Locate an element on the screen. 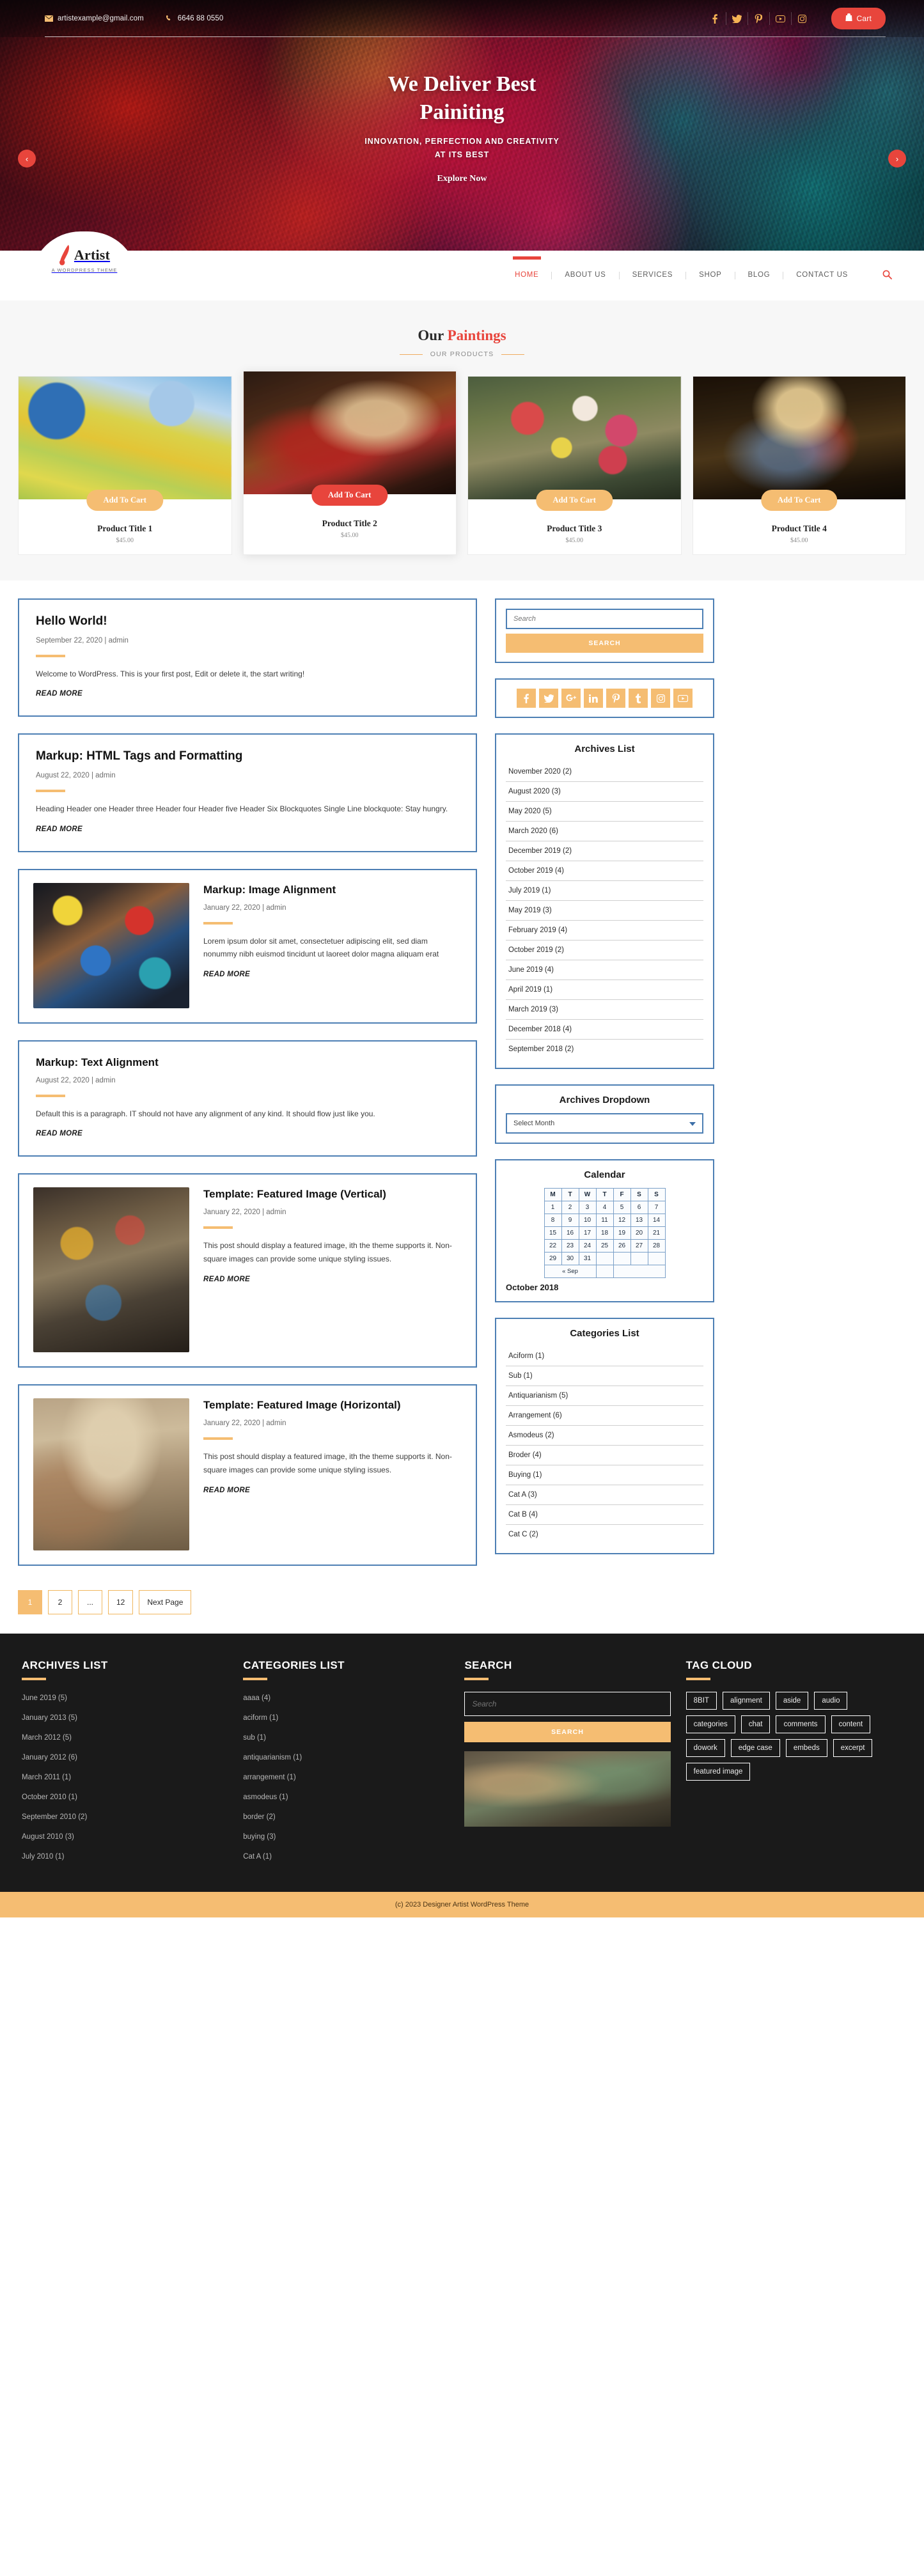 Image resolution: width=924 pixels, height=2576 pixels. calendar-day: 5 is located at coordinates (622, 1207).